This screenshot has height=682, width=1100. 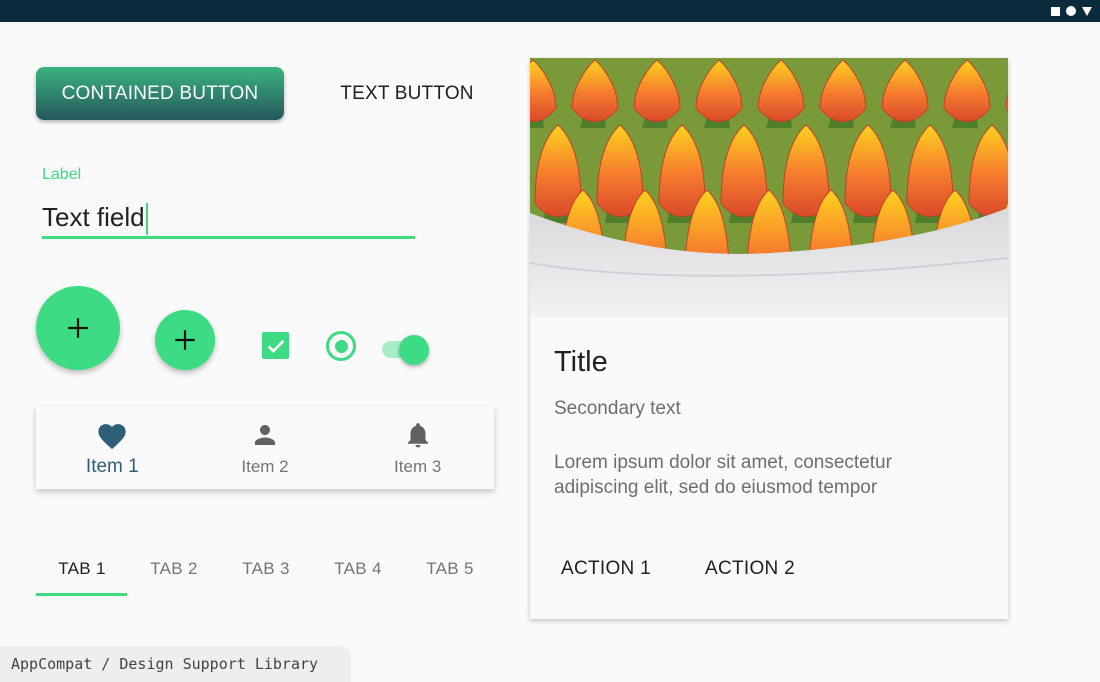 What do you see at coordinates (417, 435) in the screenshot?
I see `bell-icon` at bounding box center [417, 435].